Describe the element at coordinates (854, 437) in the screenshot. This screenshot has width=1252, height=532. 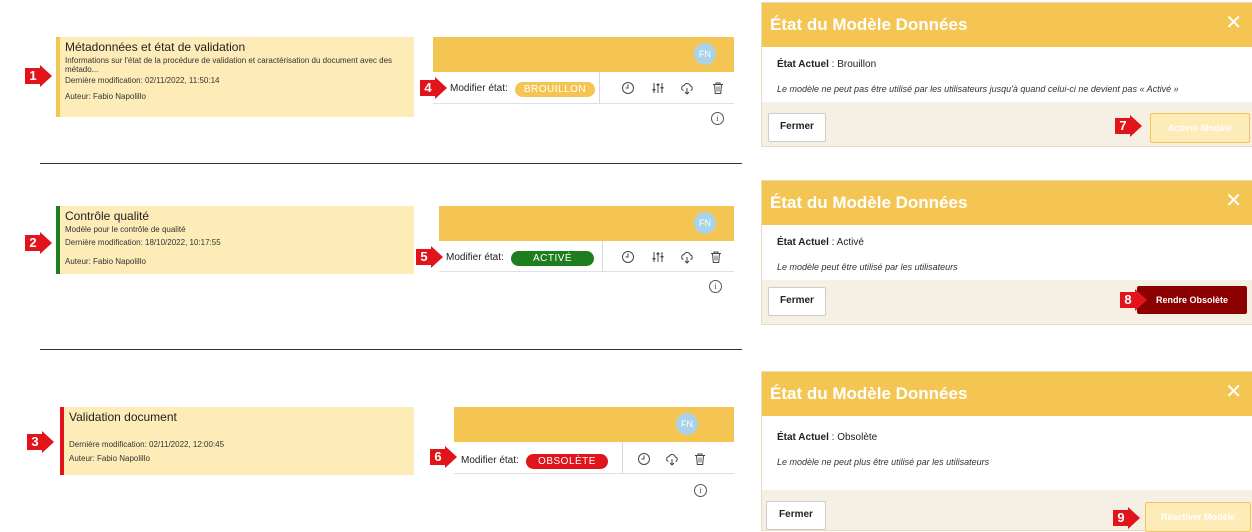
I see `current-state-value: : Obsolète` at that location.